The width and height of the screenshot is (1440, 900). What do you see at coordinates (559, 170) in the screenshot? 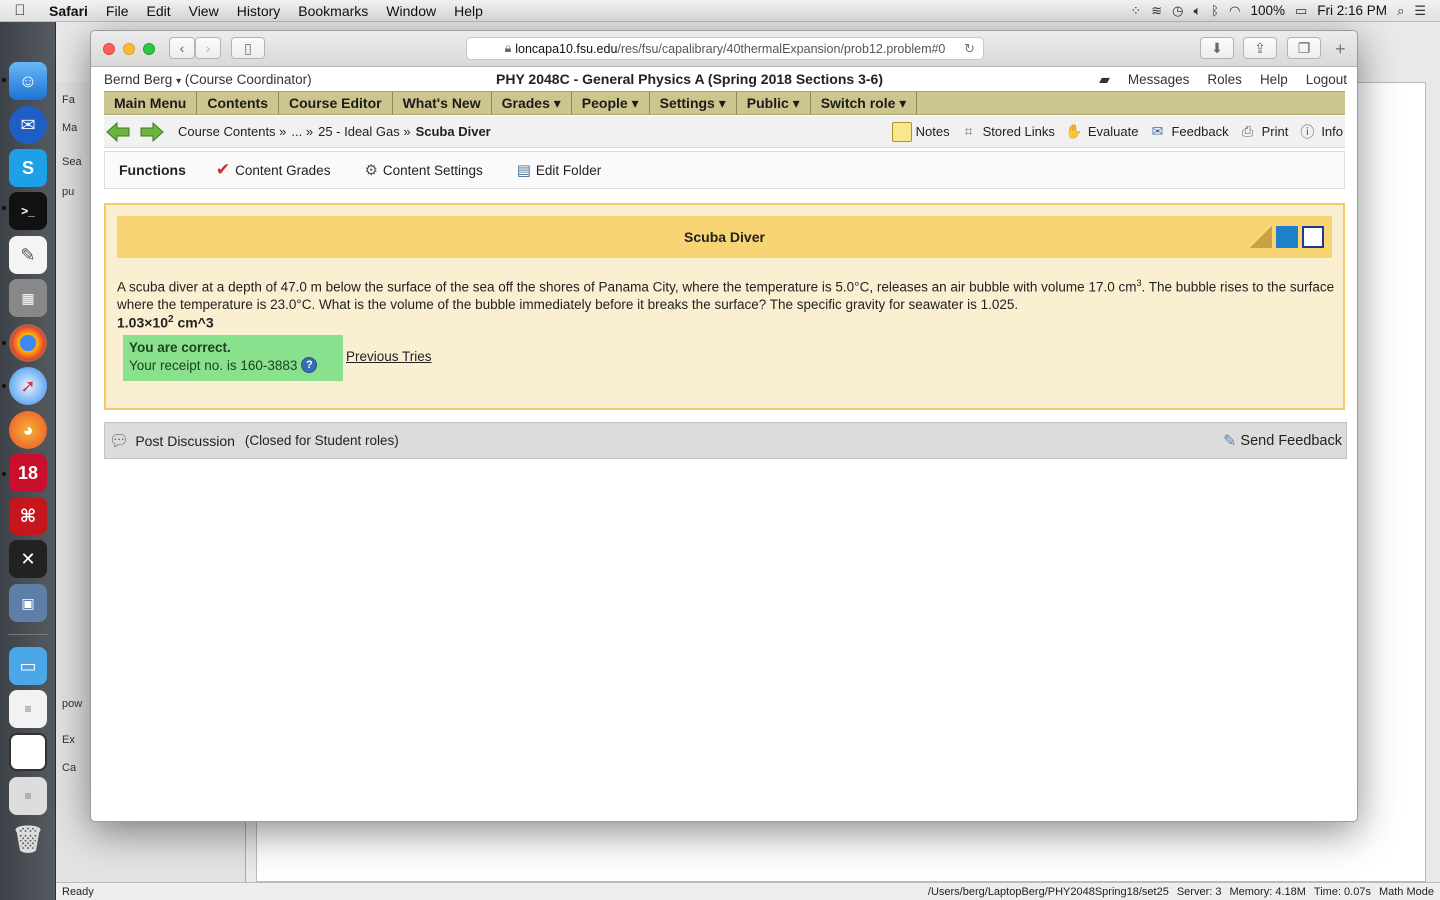
I see `edit-folder-function: ▤ Edit Folder` at bounding box center [559, 170].